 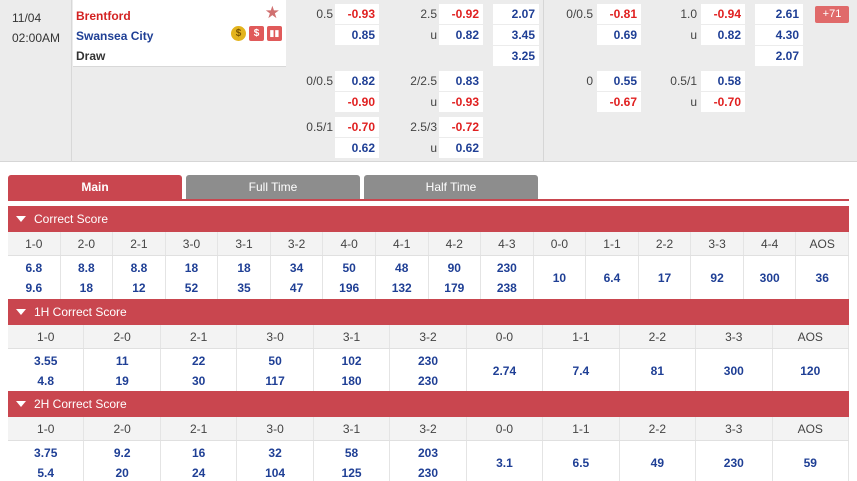 I want to click on away-score-odds: 196, so click(x=349, y=288).